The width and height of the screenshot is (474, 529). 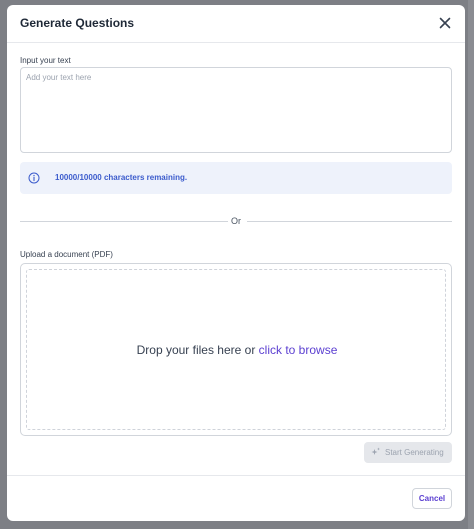 I want to click on start-generating-button: Start Generating, so click(x=408, y=452).